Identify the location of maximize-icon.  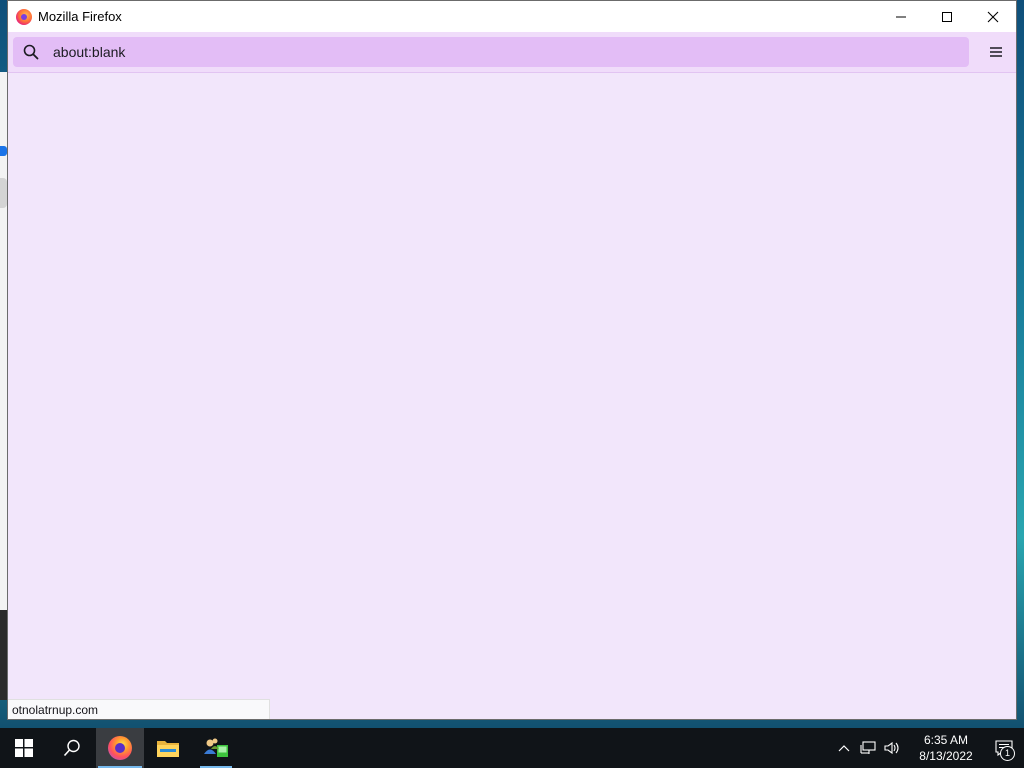
(947, 16).